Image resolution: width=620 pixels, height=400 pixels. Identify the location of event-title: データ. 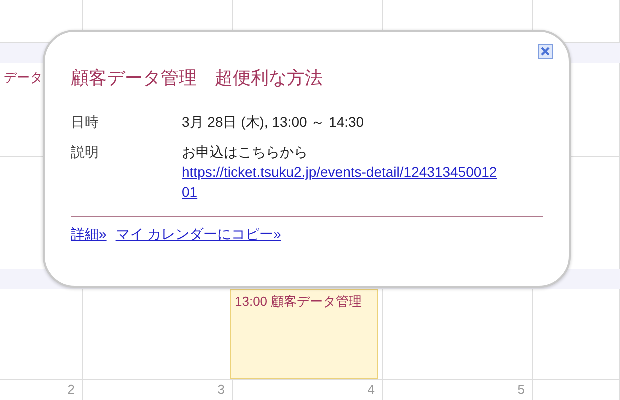
(23, 78).